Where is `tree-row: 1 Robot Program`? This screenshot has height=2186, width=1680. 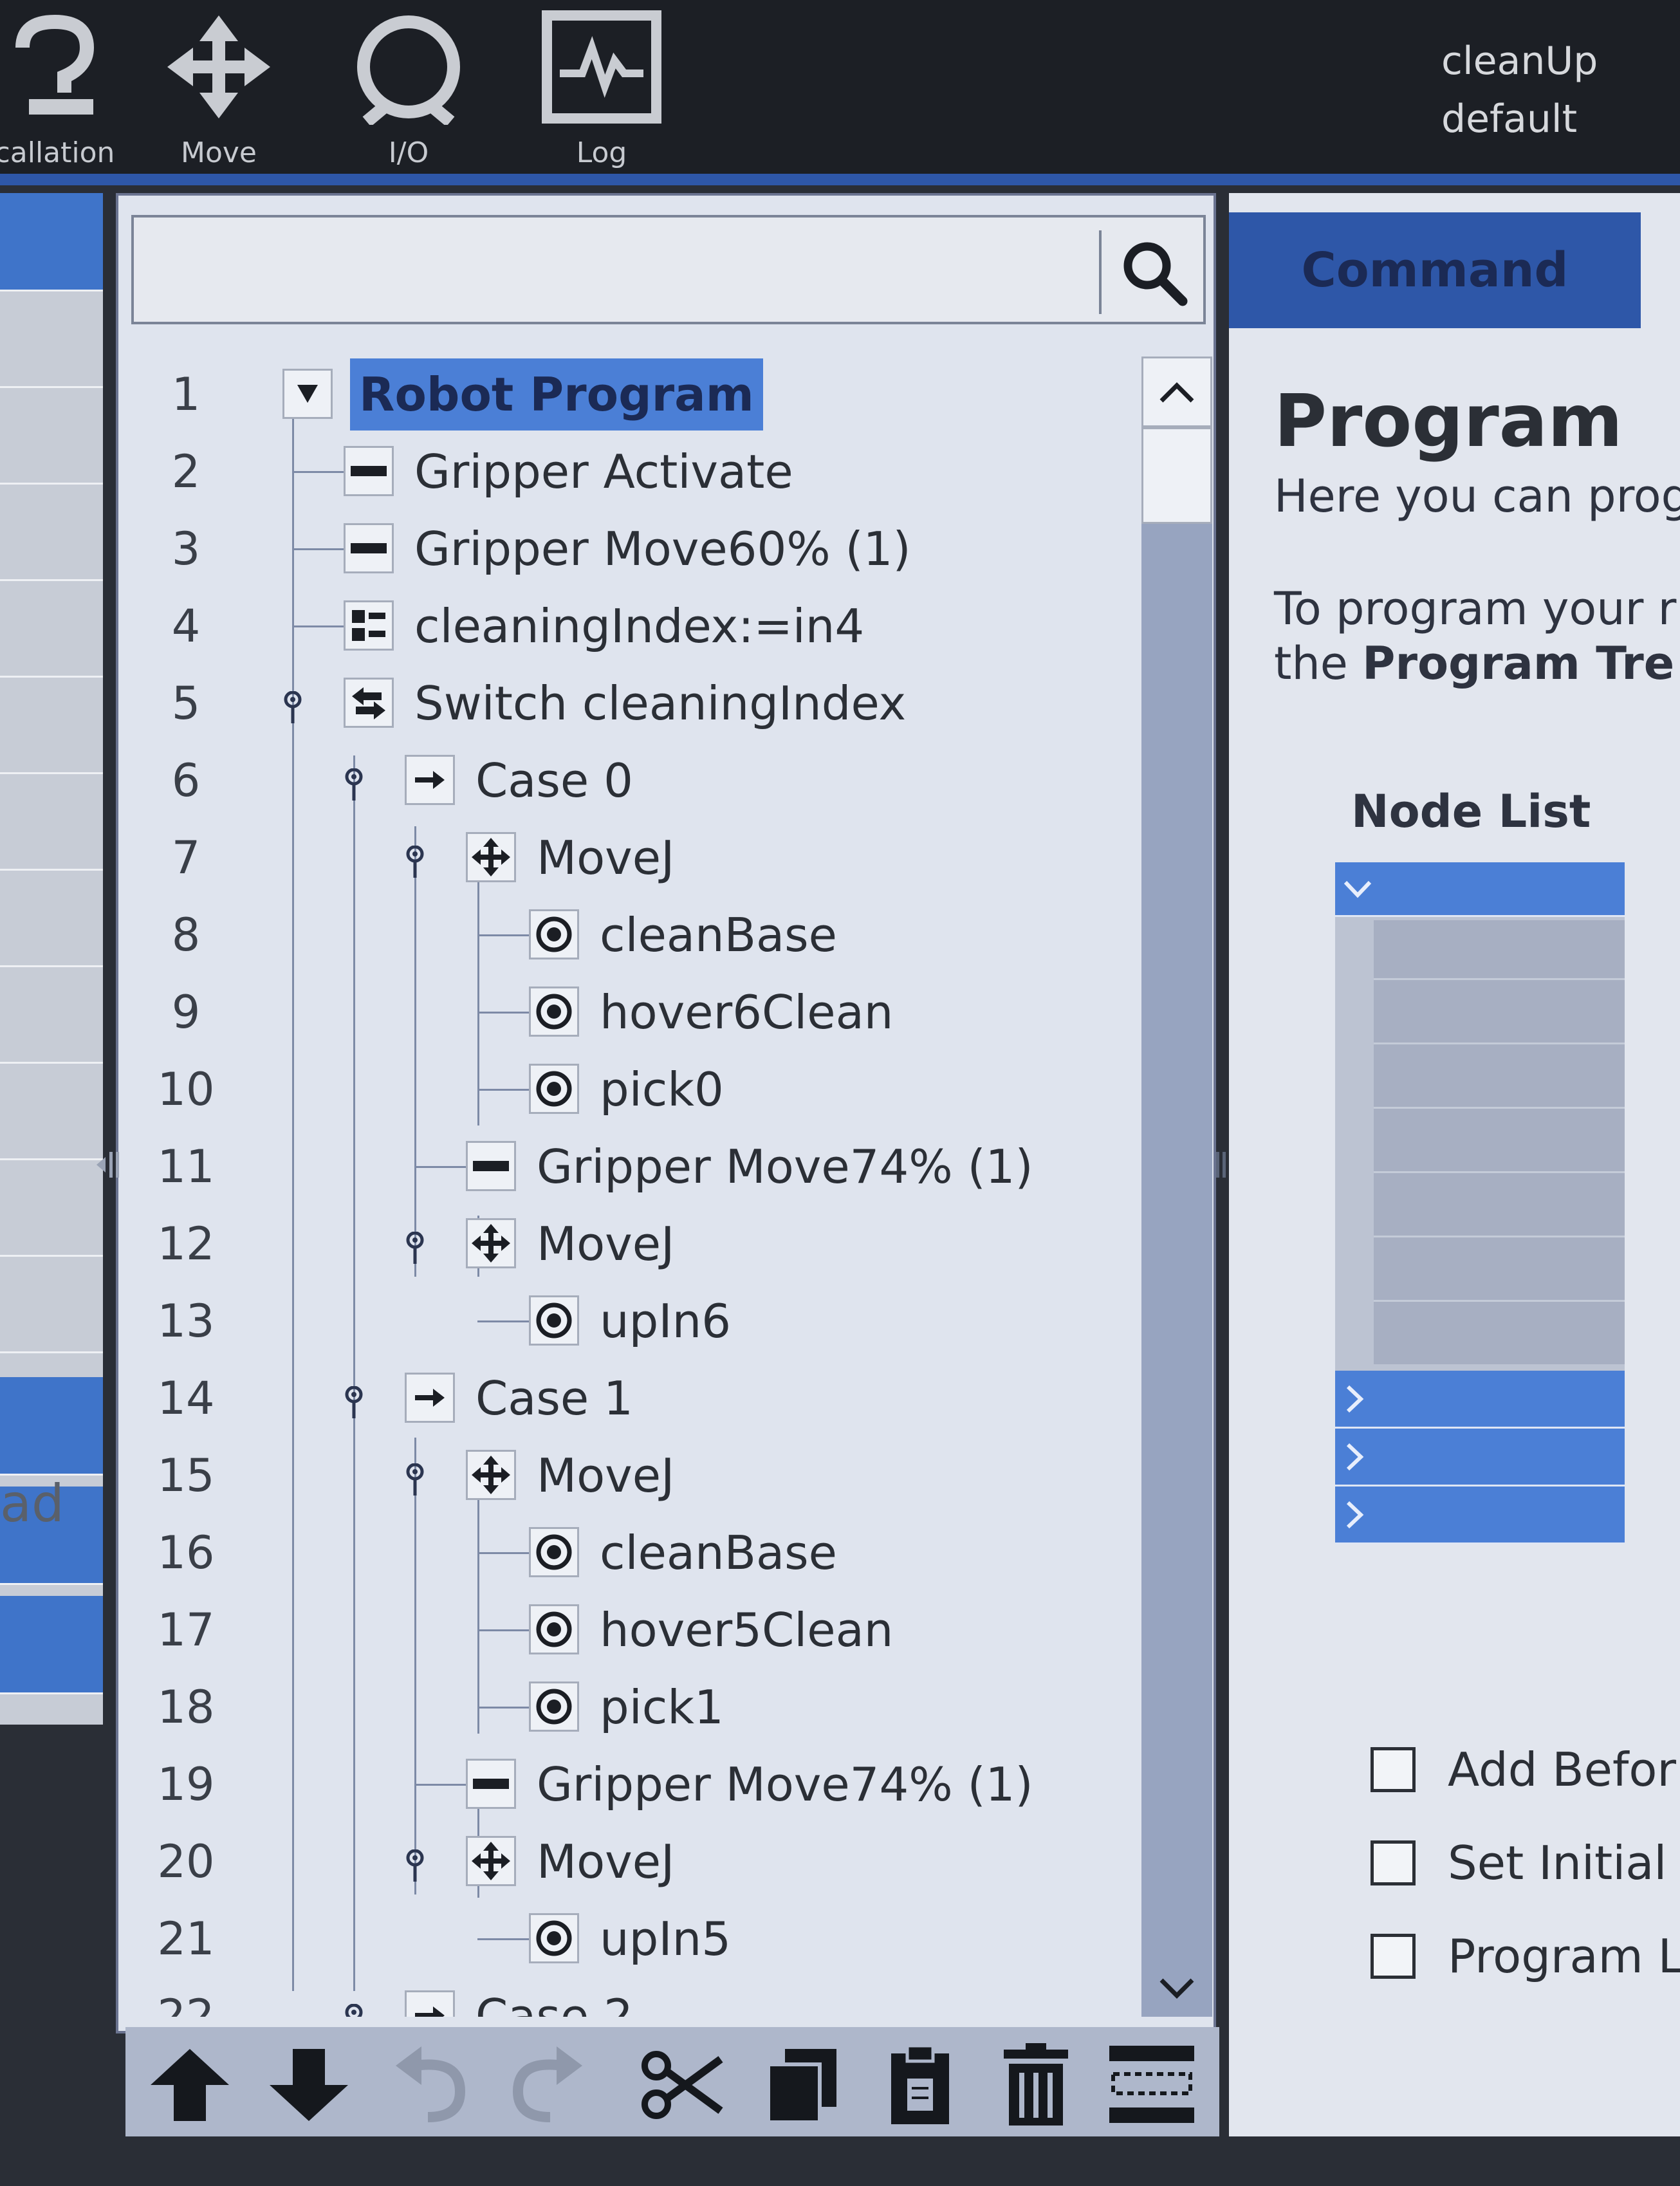
tree-row: 1 Robot Program is located at coordinates (636, 394).